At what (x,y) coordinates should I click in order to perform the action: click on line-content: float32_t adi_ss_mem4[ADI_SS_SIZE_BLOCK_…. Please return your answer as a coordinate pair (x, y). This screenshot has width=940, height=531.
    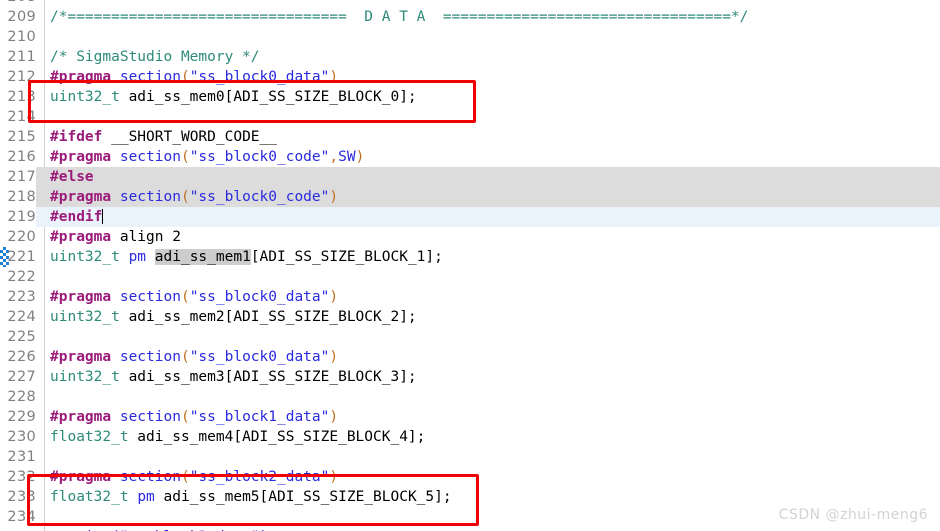
    Looking at the image, I should click on (237, 437).